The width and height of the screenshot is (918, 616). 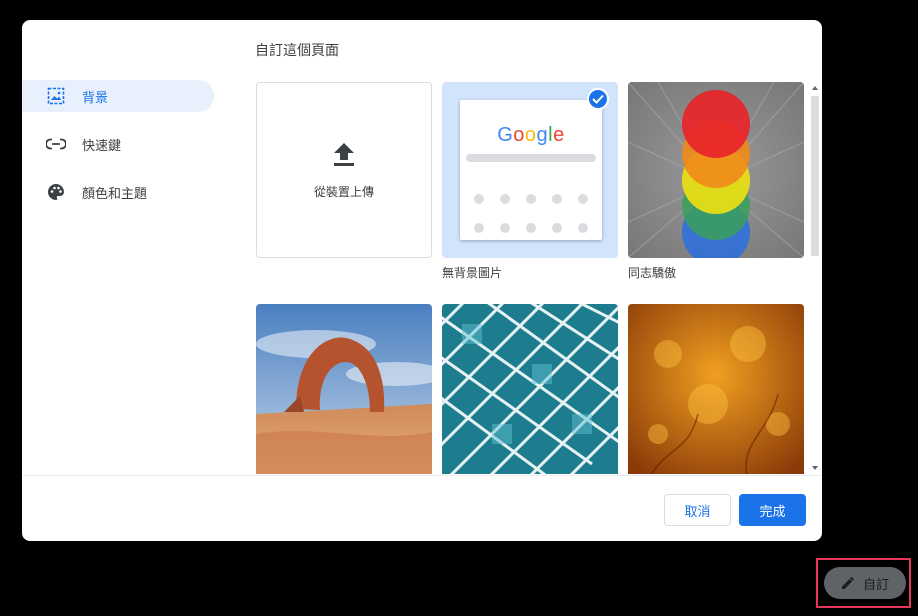 What do you see at coordinates (118, 96) in the screenshot?
I see `sidebar-item-background: 背景` at bounding box center [118, 96].